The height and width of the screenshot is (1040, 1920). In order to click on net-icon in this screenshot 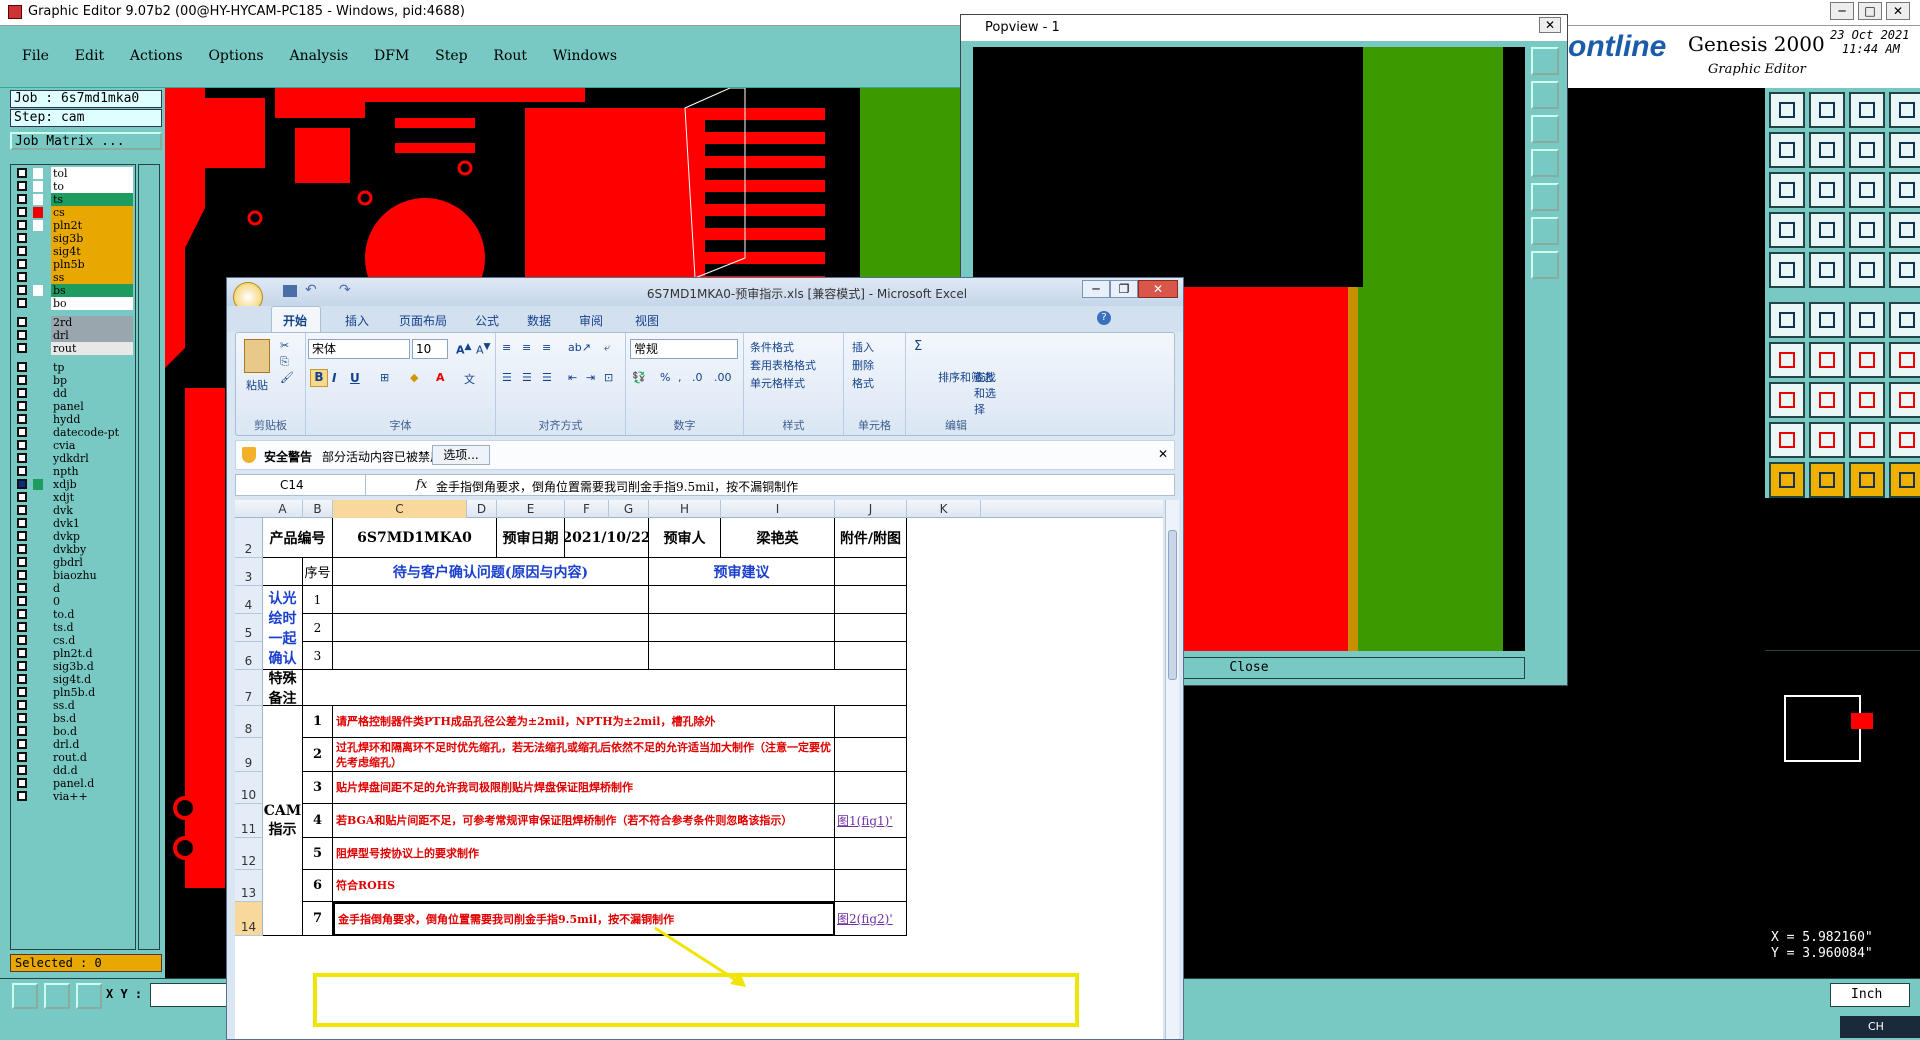, I will do `click(1787, 320)`.